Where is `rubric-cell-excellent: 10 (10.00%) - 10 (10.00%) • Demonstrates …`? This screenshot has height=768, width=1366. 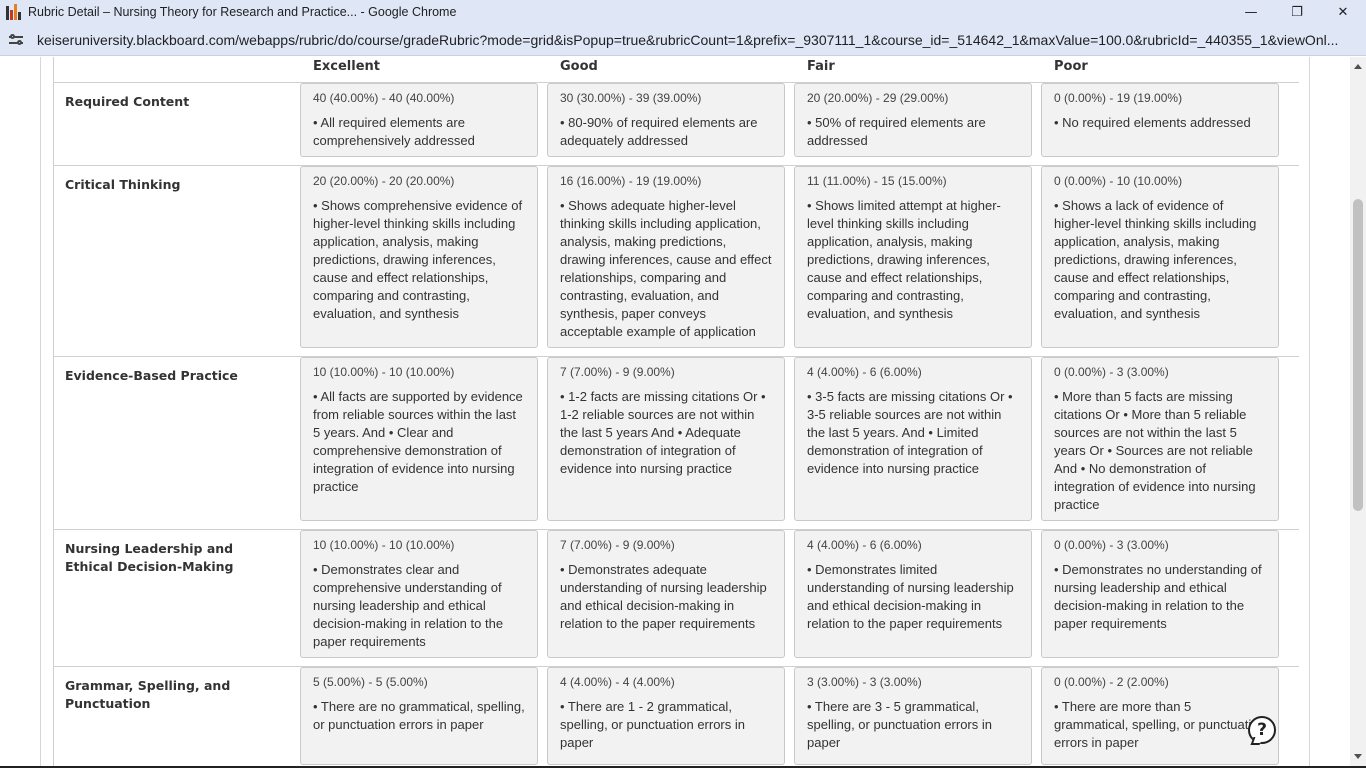
rubric-cell-excellent: 10 (10.00%) - 10 (10.00%) • Demonstrates … is located at coordinates (419, 594).